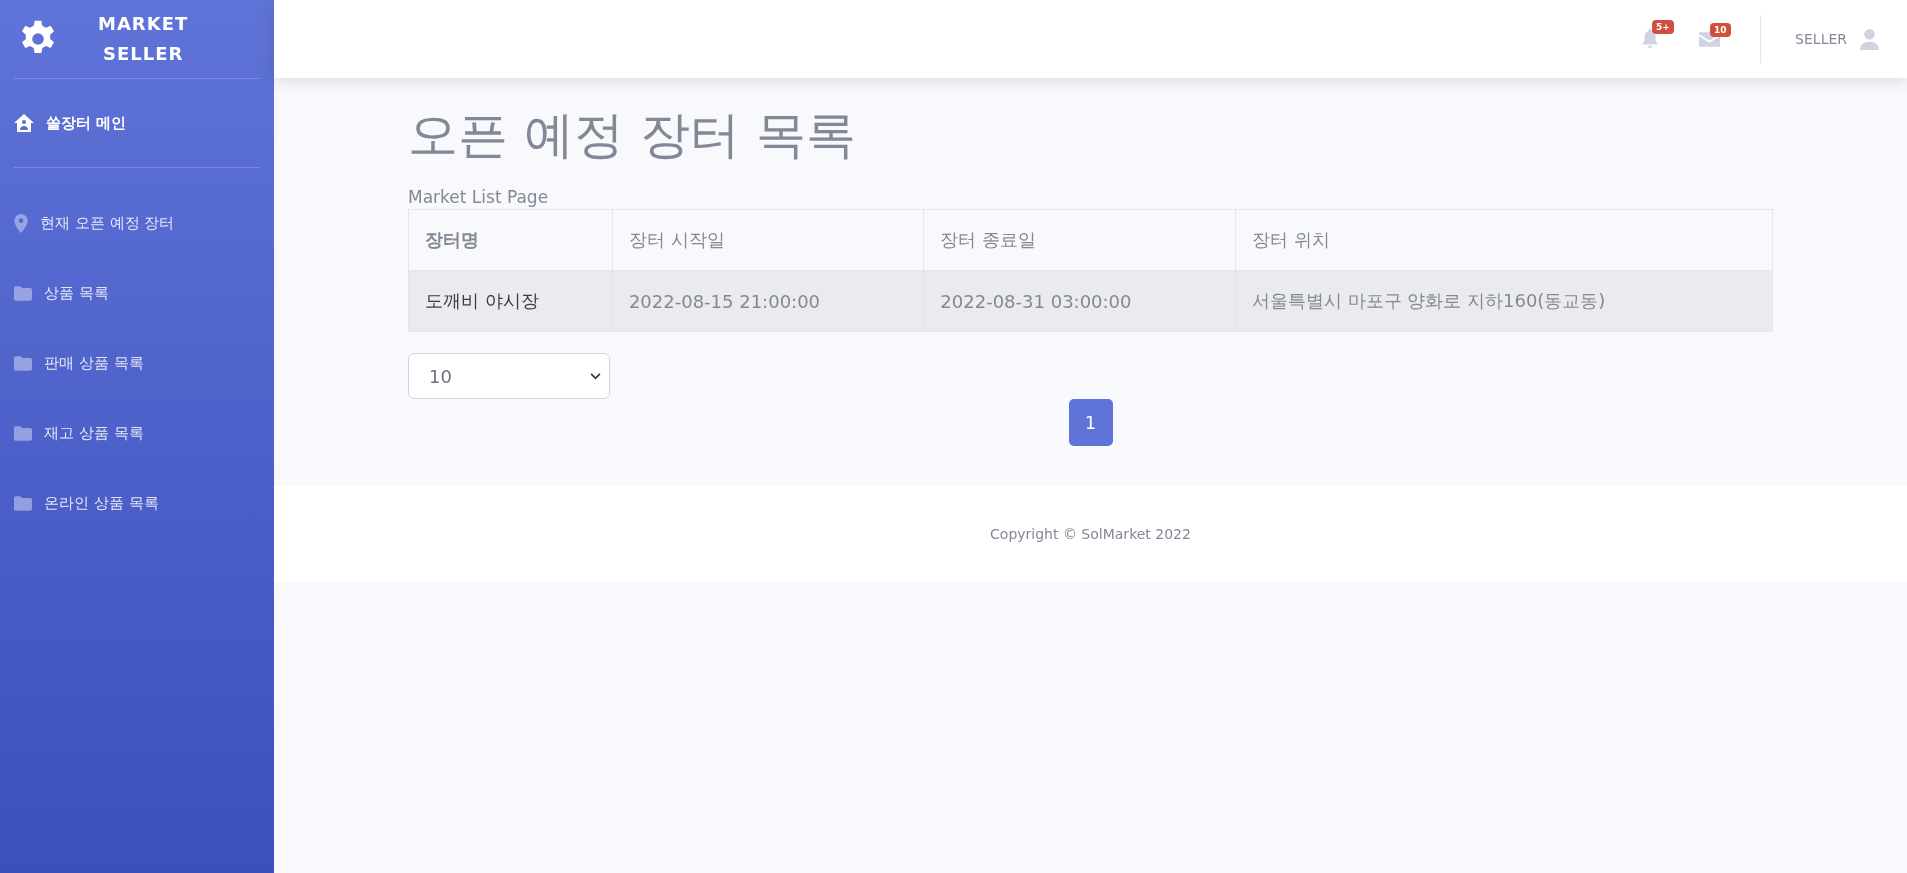  What do you see at coordinates (21, 223) in the screenshot?
I see `map-pin-icon` at bounding box center [21, 223].